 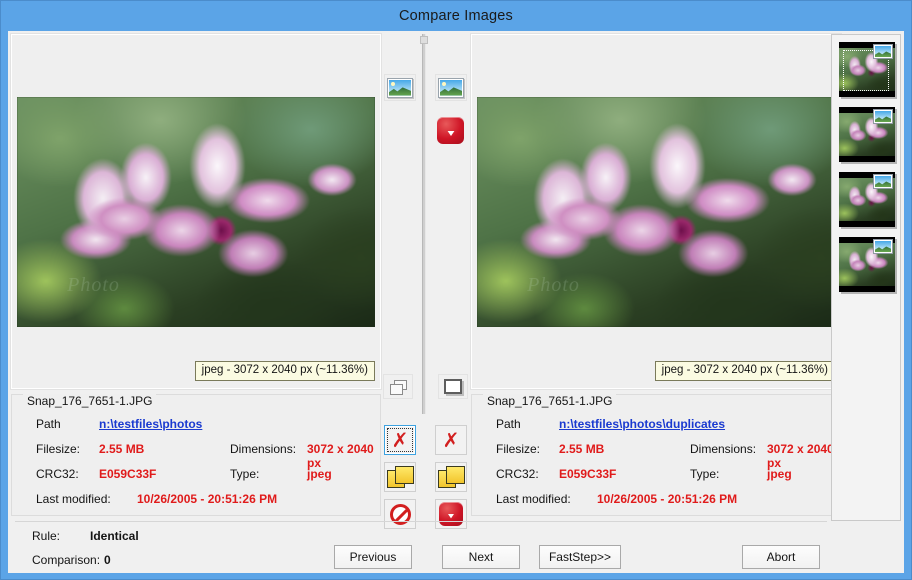 What do you see at coordinates (533, 499) in the screenshot?
I see `right-modified-label: Last modified:` at bounding box center [533, 499].